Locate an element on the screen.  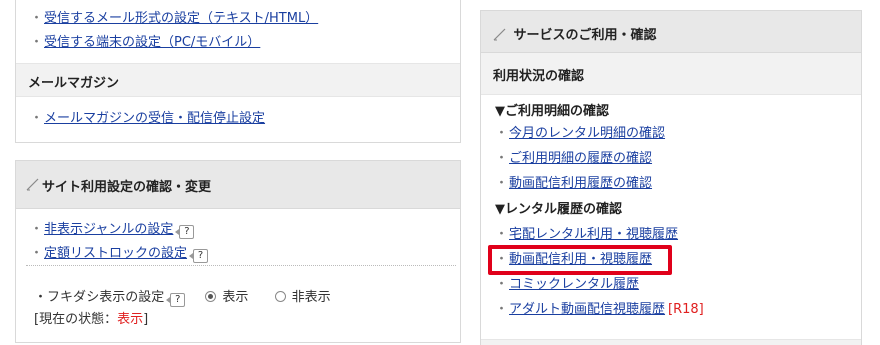
list-item: ・非表示ジャンルの設定? is located at coordinates (112, 230).